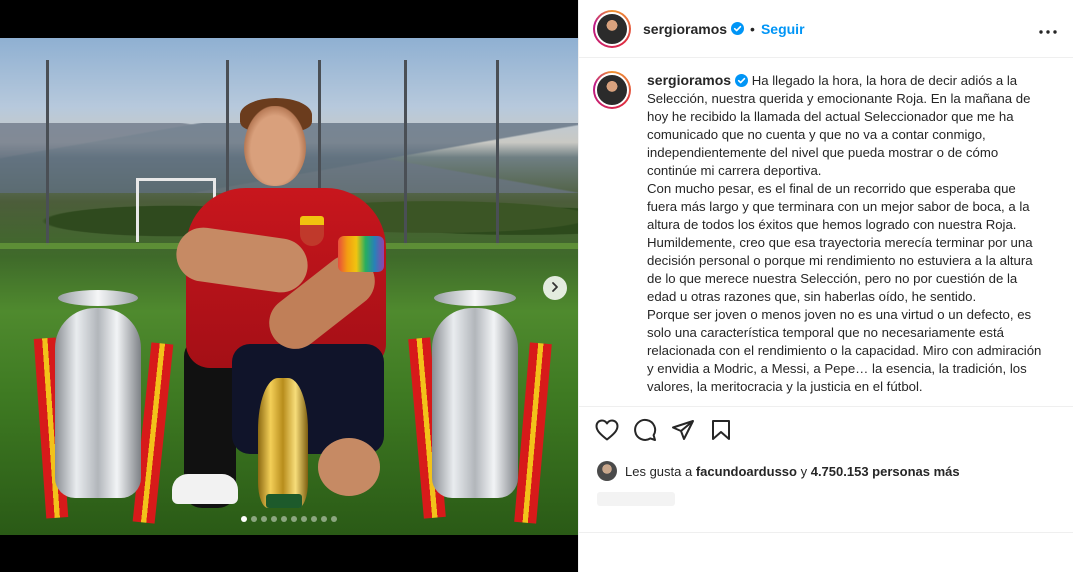 Image resolution: width=1073 pixels, height=572 pixels. Describe the element at coordinates (885, 471) in the screenshot. I see `likes-count: 4.750.153 personas más` at that location.